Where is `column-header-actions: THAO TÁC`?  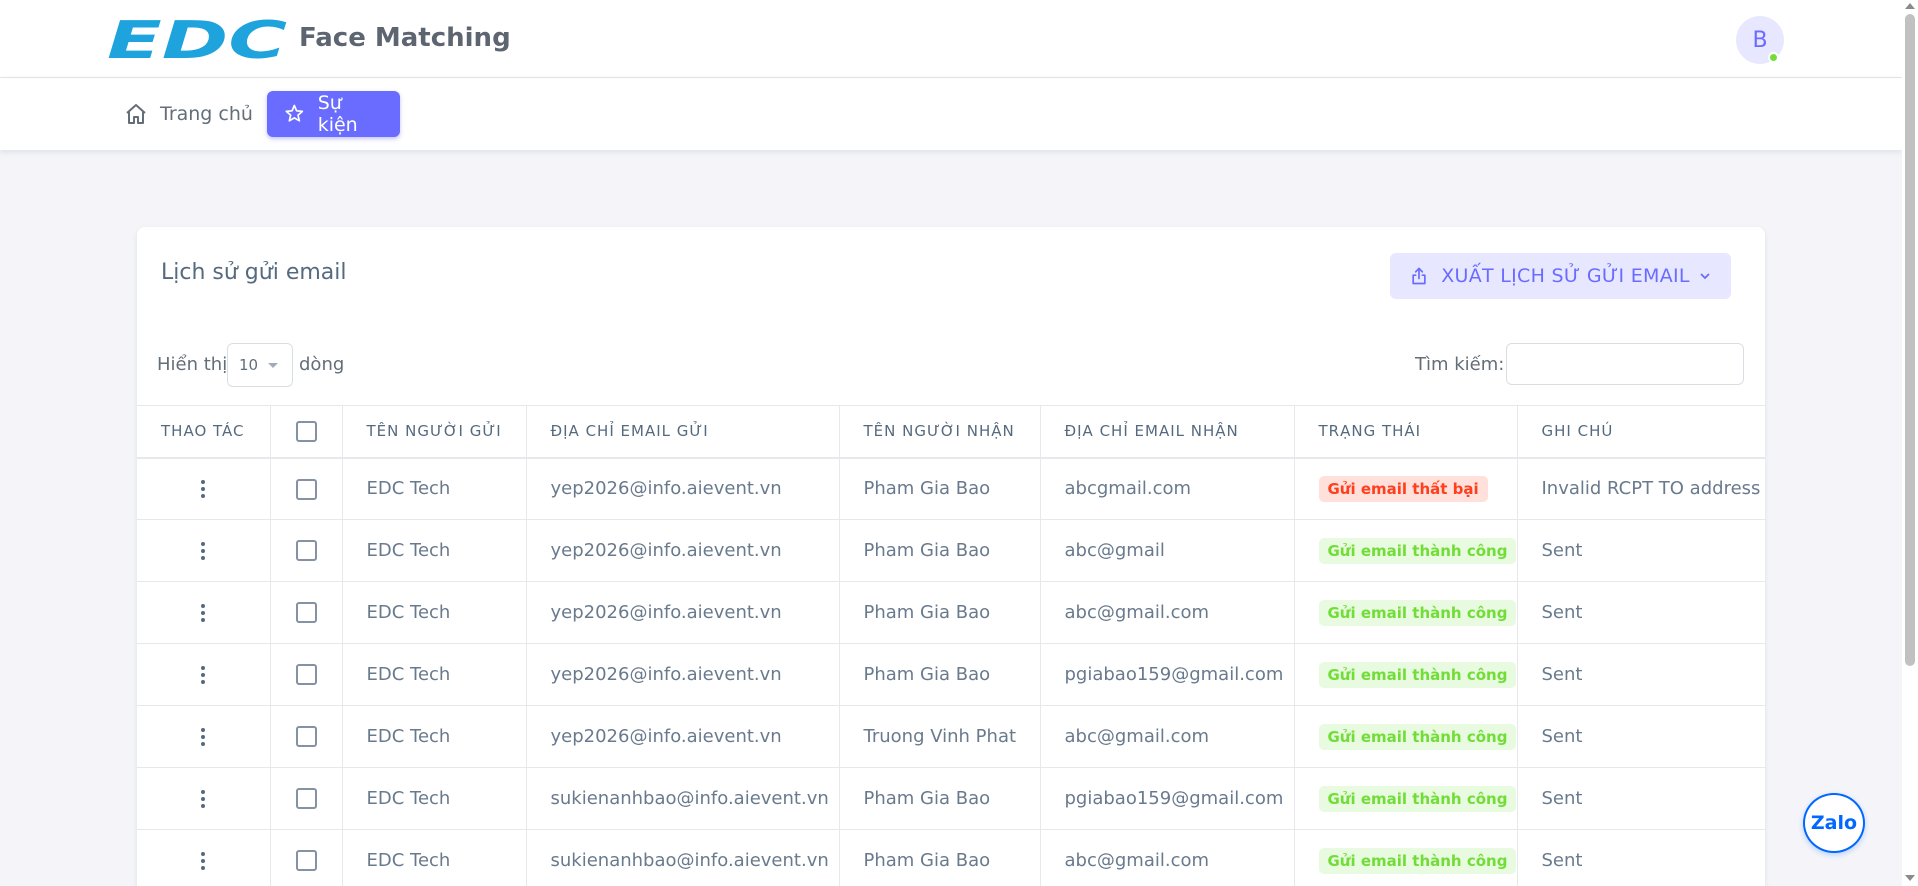
column-header-actions: THAO TÁC is located at coordinates (204, 432).